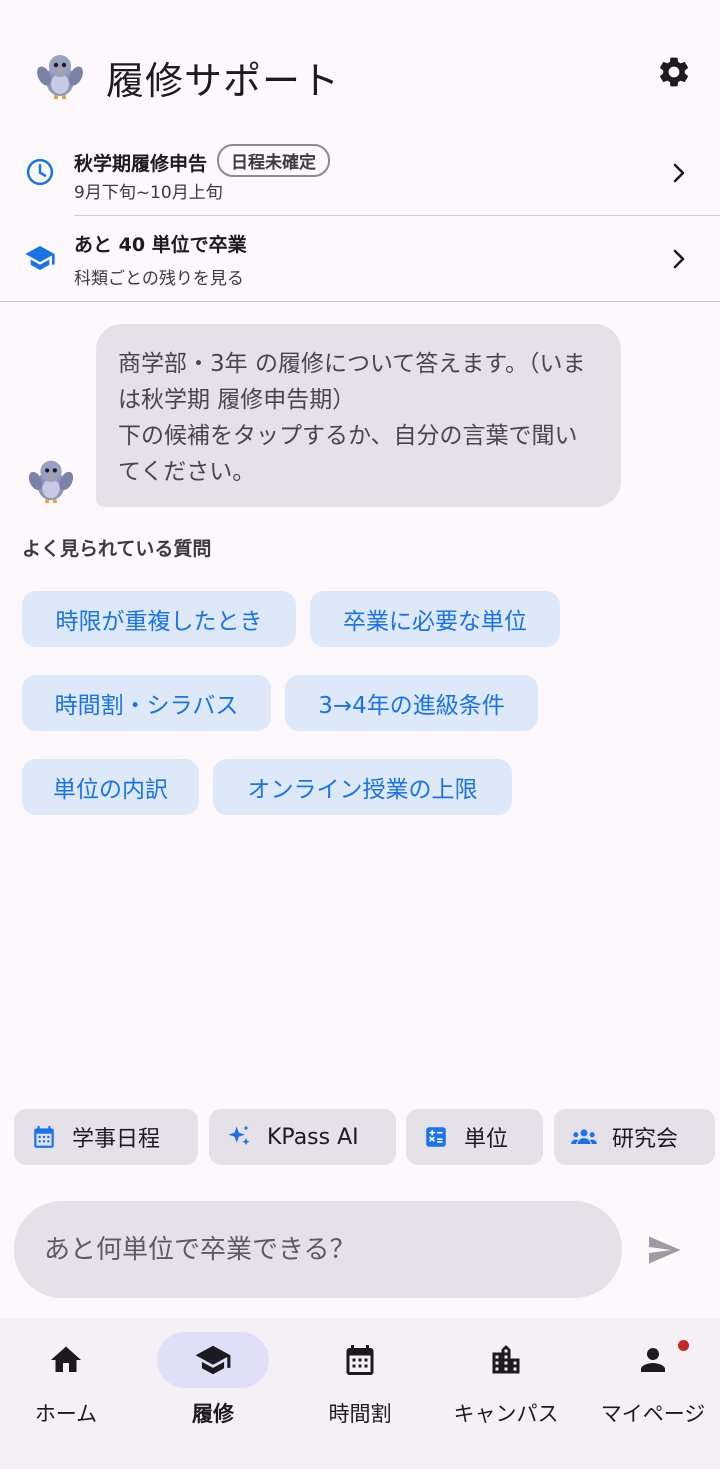  I want to click on app-header: 履修サポート, so click(360, 74).